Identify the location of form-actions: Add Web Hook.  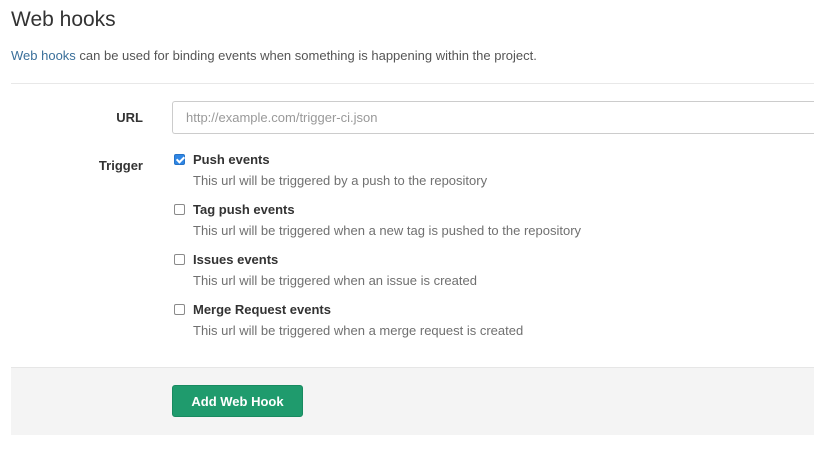
(412, 401).